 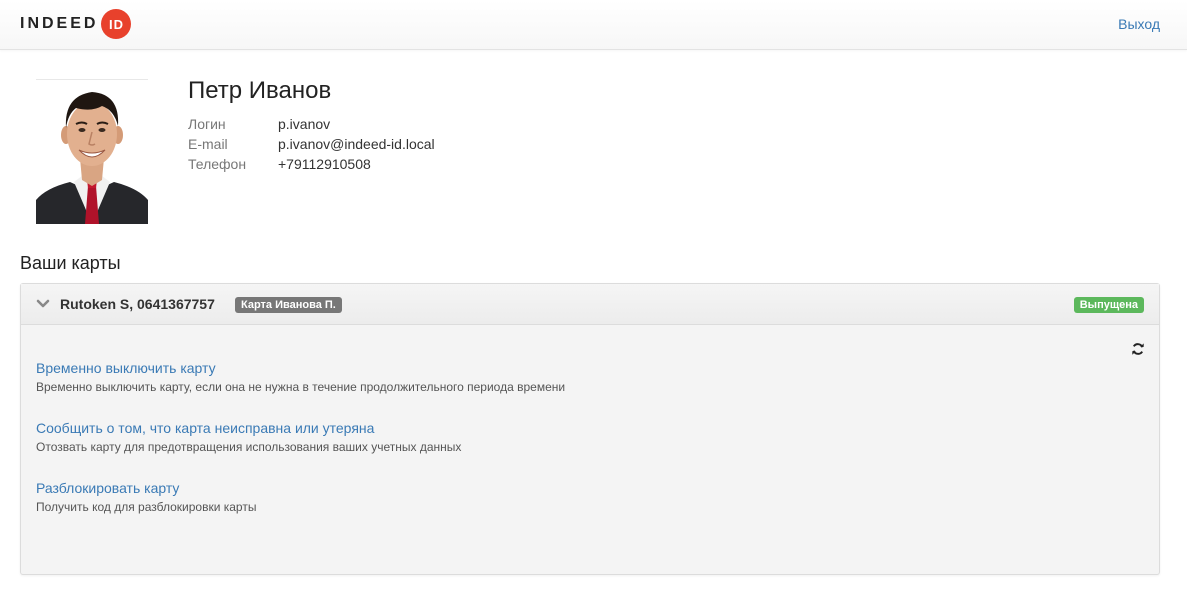 What do you see at coordinates (146, 488) in the screenshot?
I see `unblock-card-link: Разблокировать карту` at bounding box center [146, 488].